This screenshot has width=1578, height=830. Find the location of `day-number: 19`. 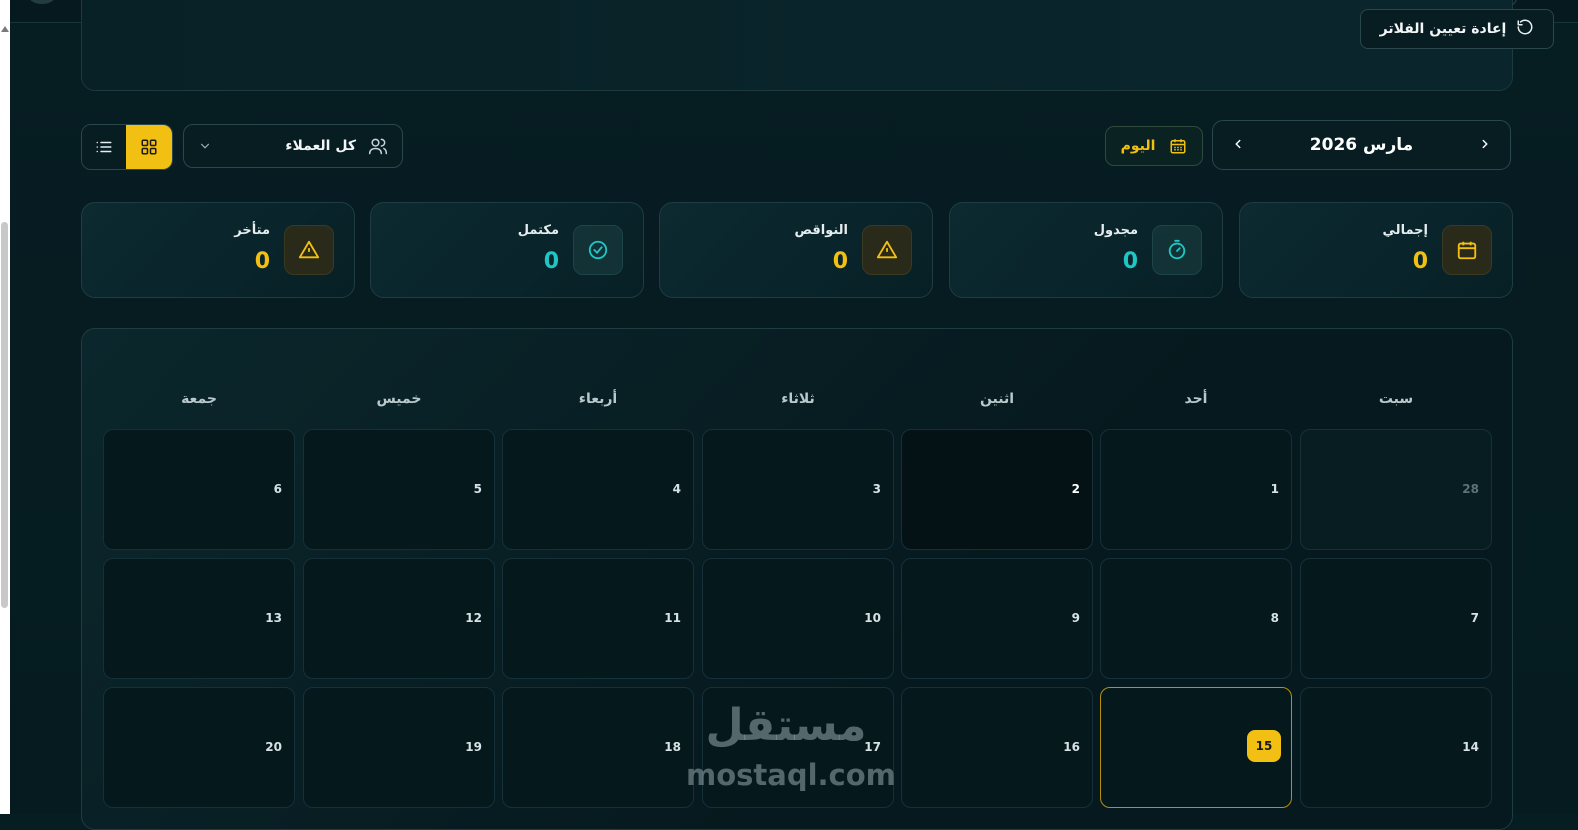

day-number: 19 is located at coordinates (473, 747).